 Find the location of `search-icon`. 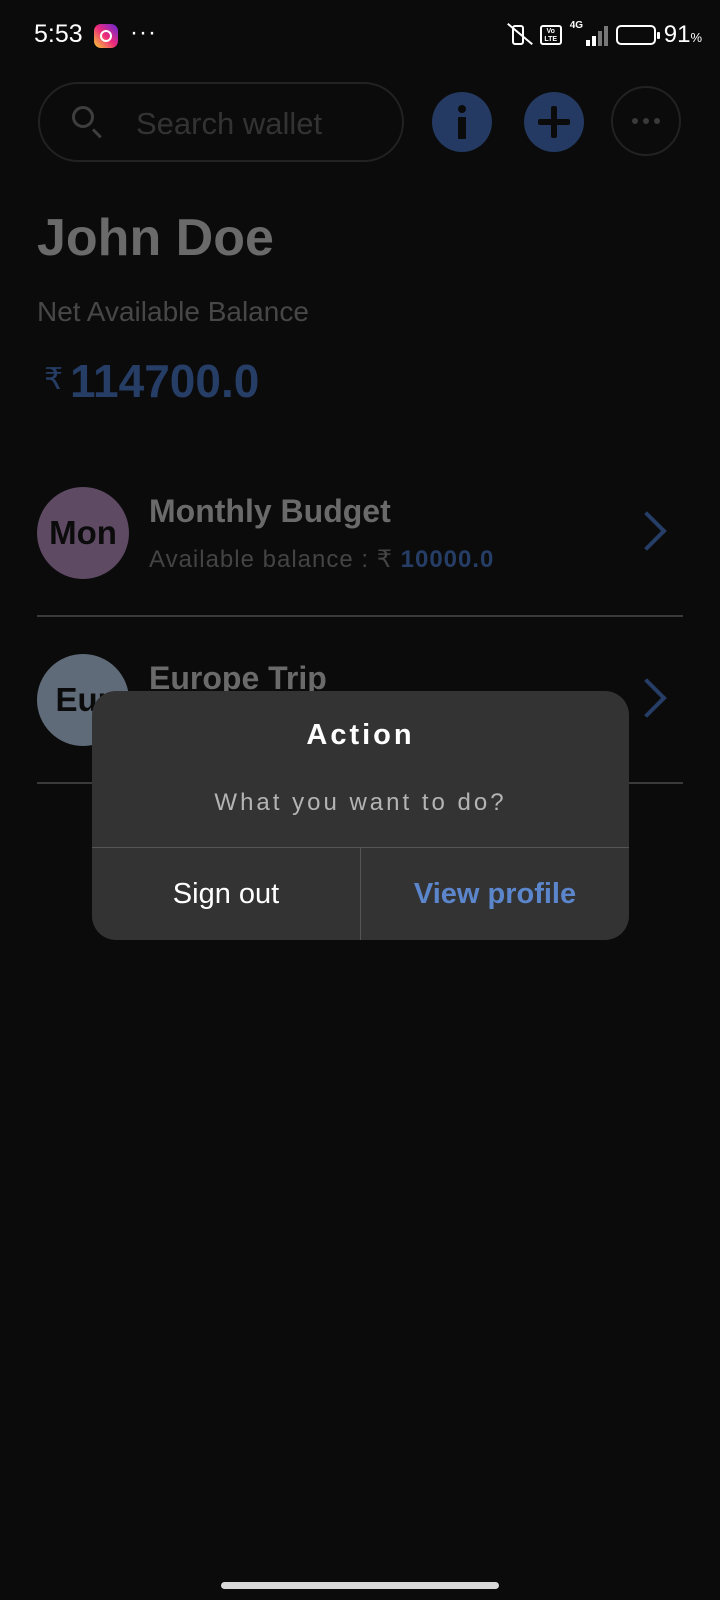

search-icon is located at coordinates (83, 117).